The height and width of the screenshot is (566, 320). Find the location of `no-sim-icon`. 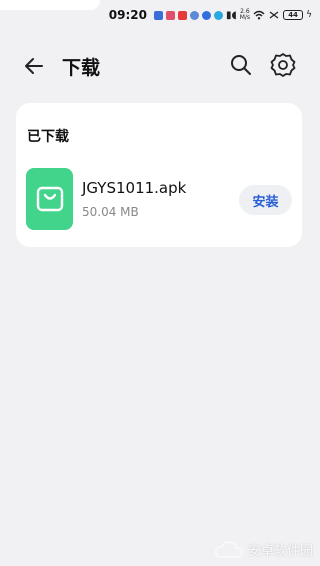

no-sim-icon is located at coordinates (274, 15).